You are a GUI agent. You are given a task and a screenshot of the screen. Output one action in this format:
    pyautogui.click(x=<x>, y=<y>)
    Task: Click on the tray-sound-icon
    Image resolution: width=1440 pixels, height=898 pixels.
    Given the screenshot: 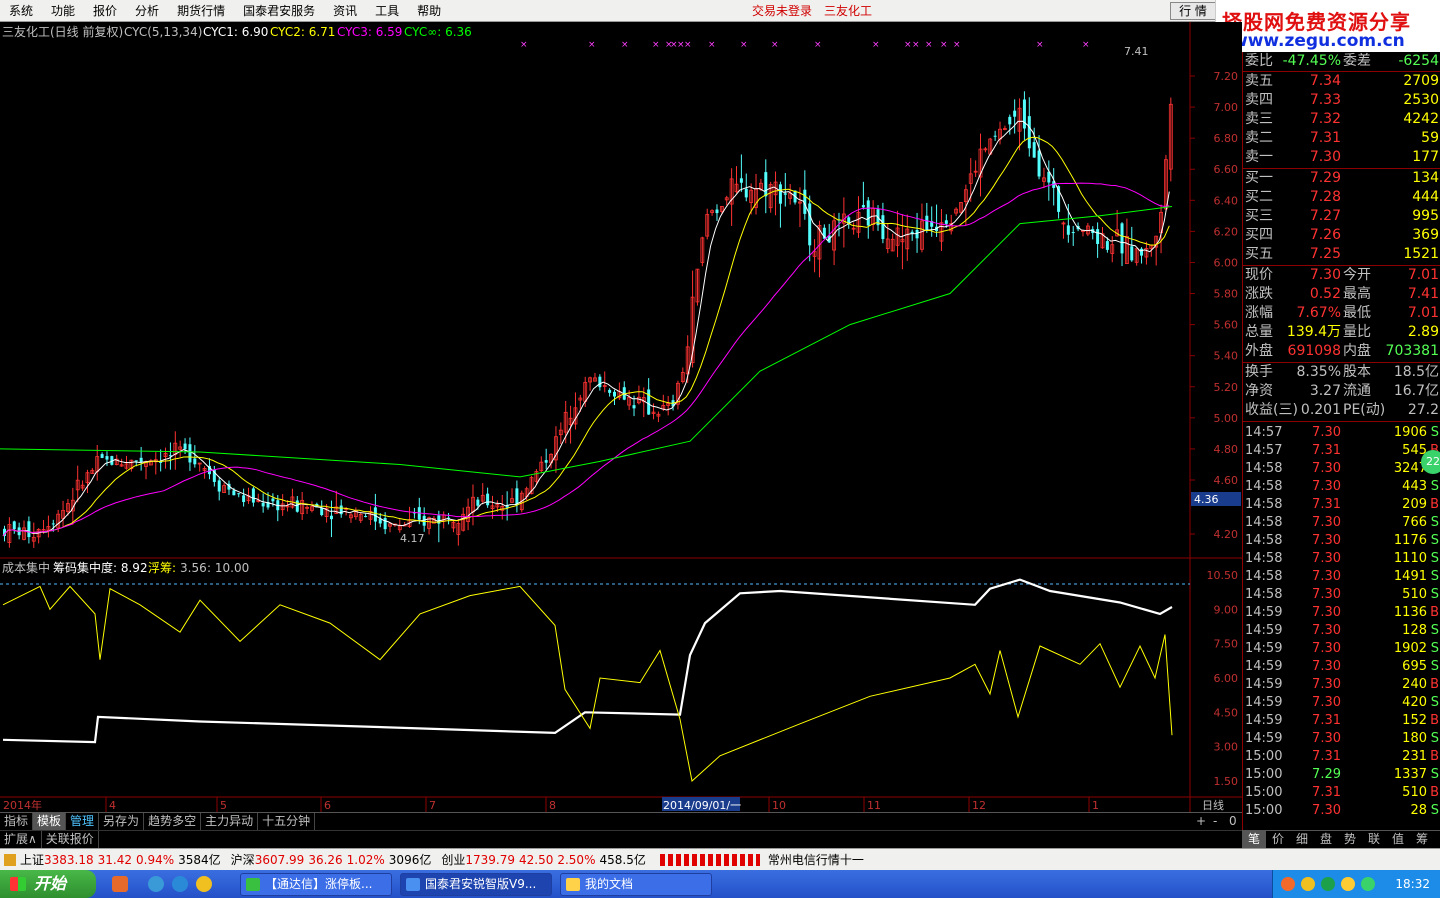 What is the action you would take?
    pyautogui.click(x=1308, y=884)
    